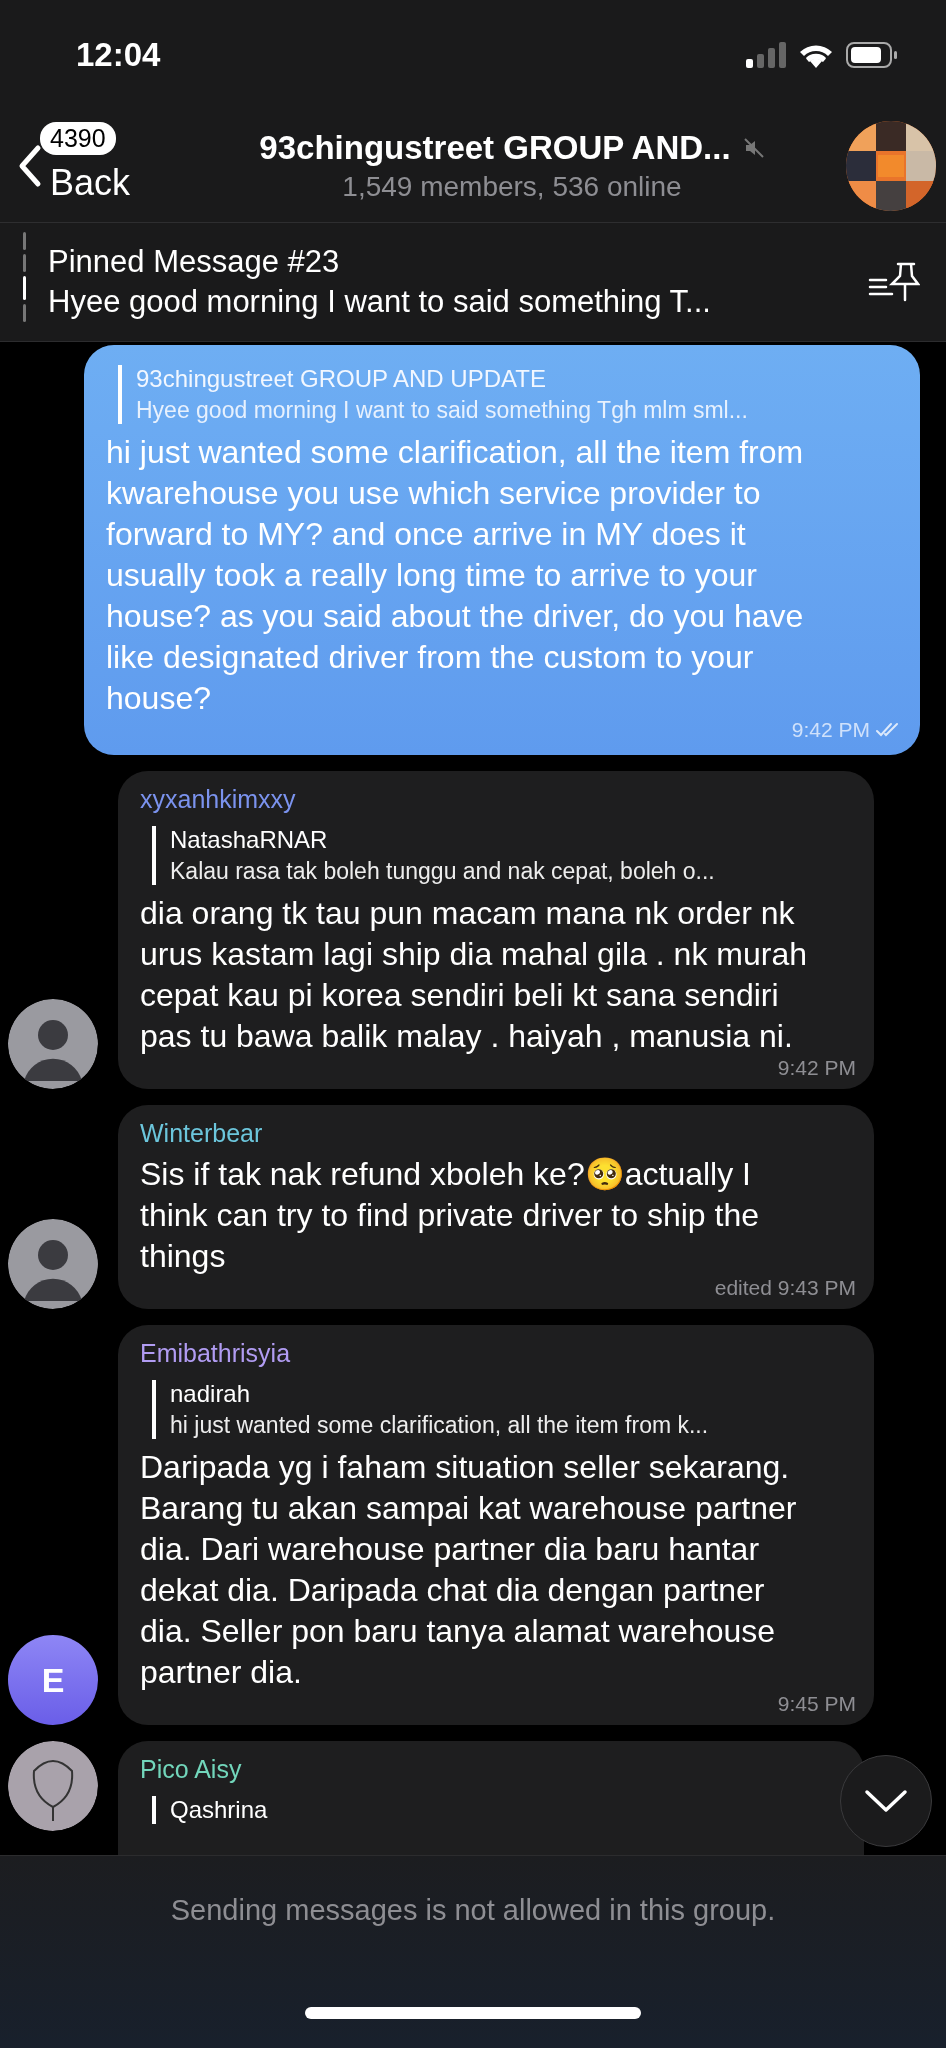  What do you see at coordinates (512, 187) in the screenshot?
I see `member-count: 1,549 members, 536 online` at bounding box center [512, 187].